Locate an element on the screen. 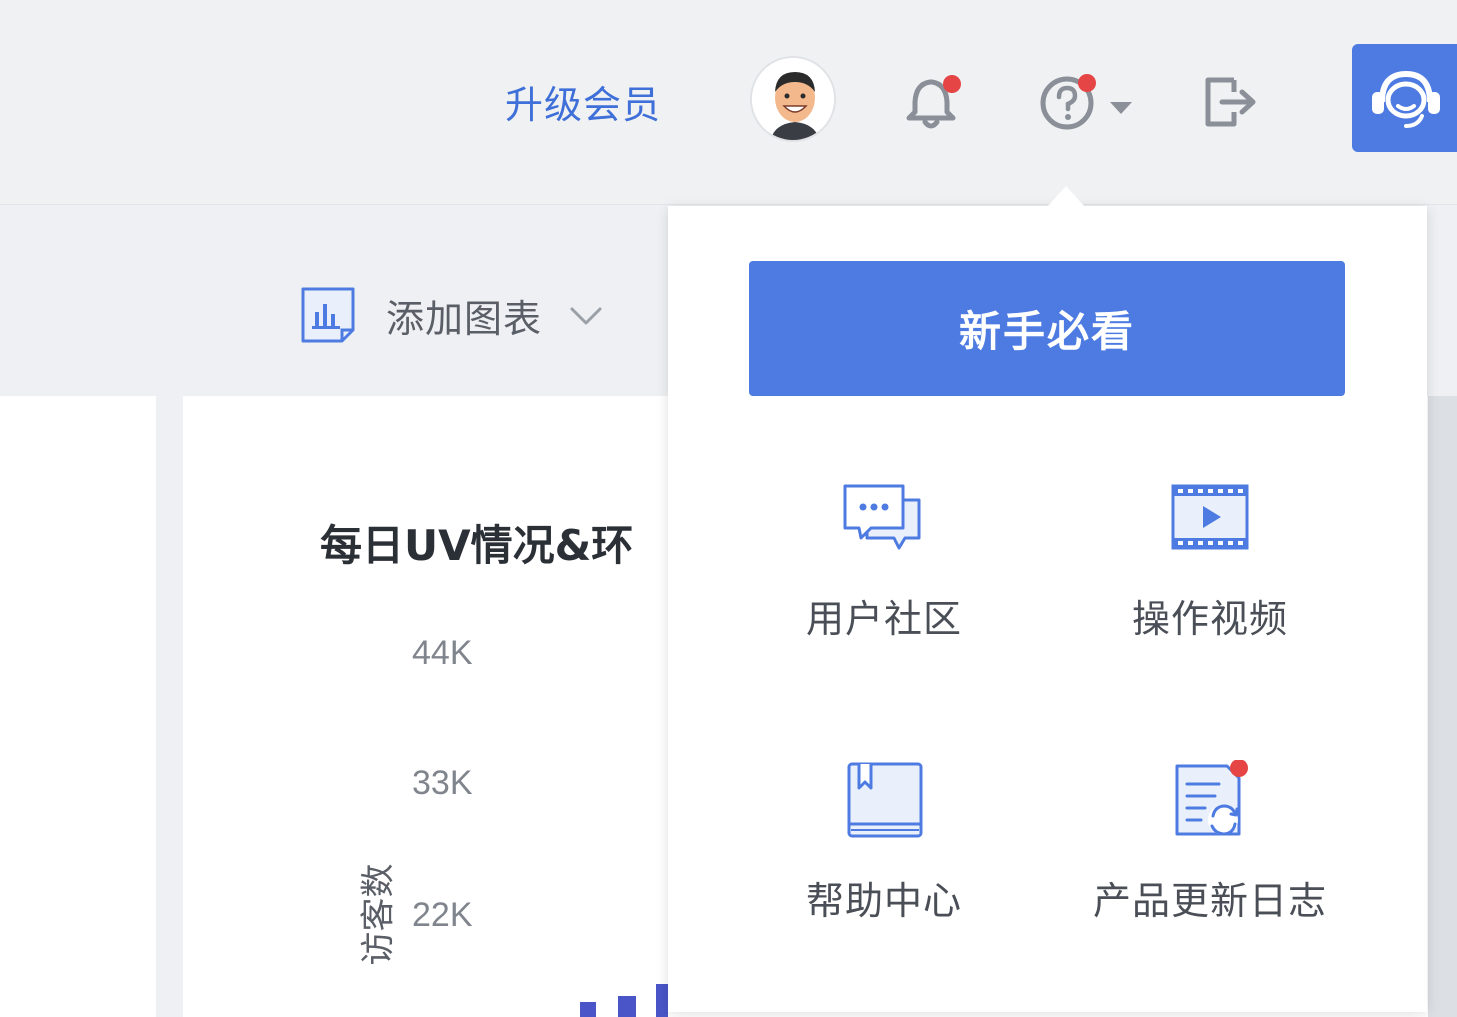 This screenshot has height=1017, width=1457. dropdown-caret is located at coordinates (1066, 197).